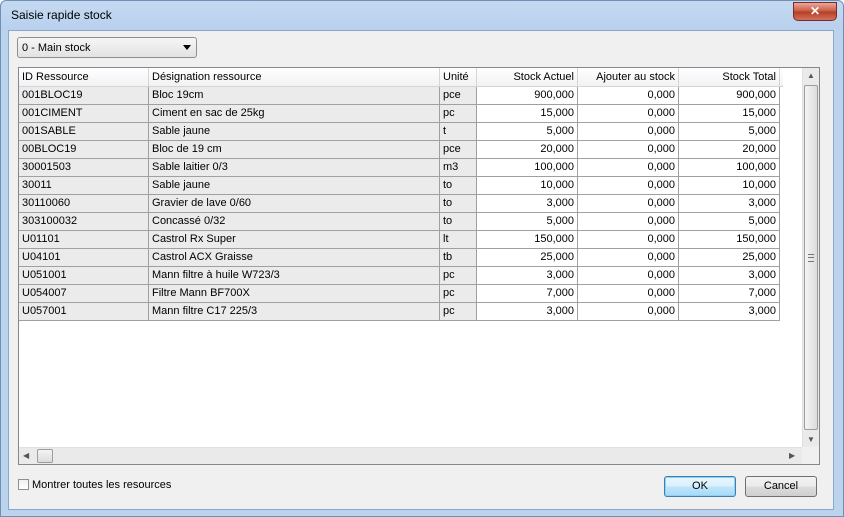  What do you see at coordinates (294, 258) in the screenshot?
I see `cell-designation: Castrol ACX Graisse` at bounding box center [294, 258].